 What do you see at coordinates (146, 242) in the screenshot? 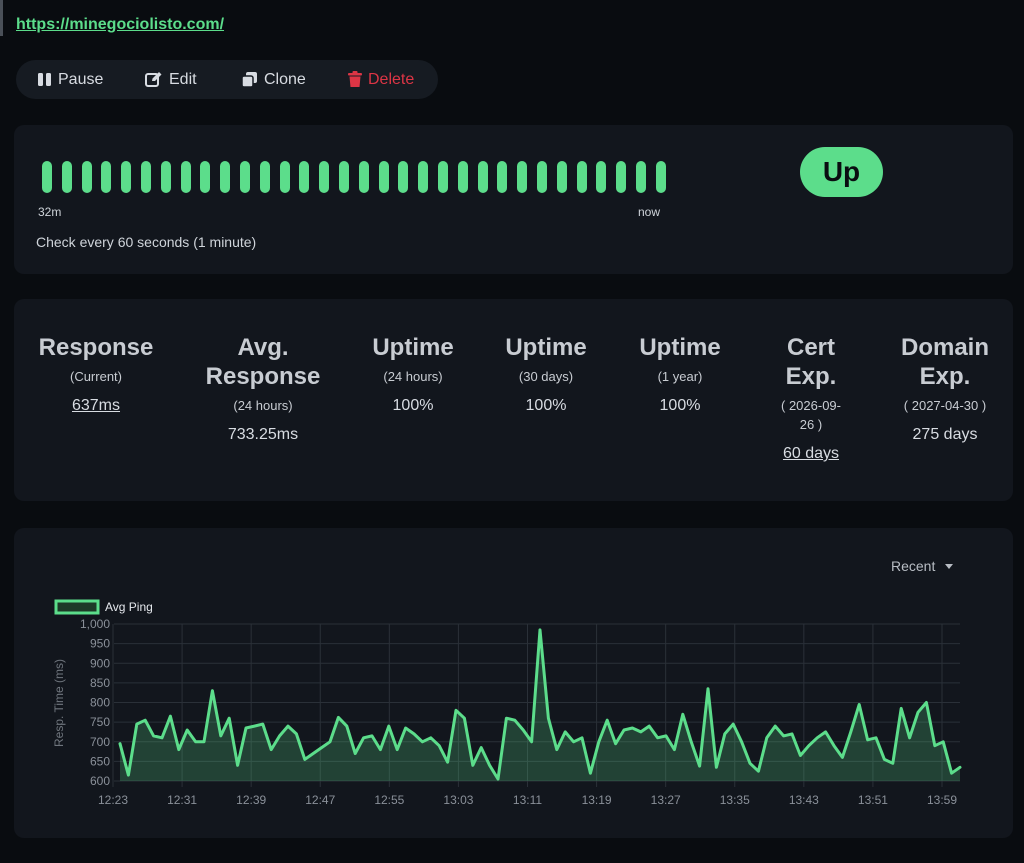
I see `check-interval-text: Check every 60 seconds (1 minute)` at bounding box center [146, 242].